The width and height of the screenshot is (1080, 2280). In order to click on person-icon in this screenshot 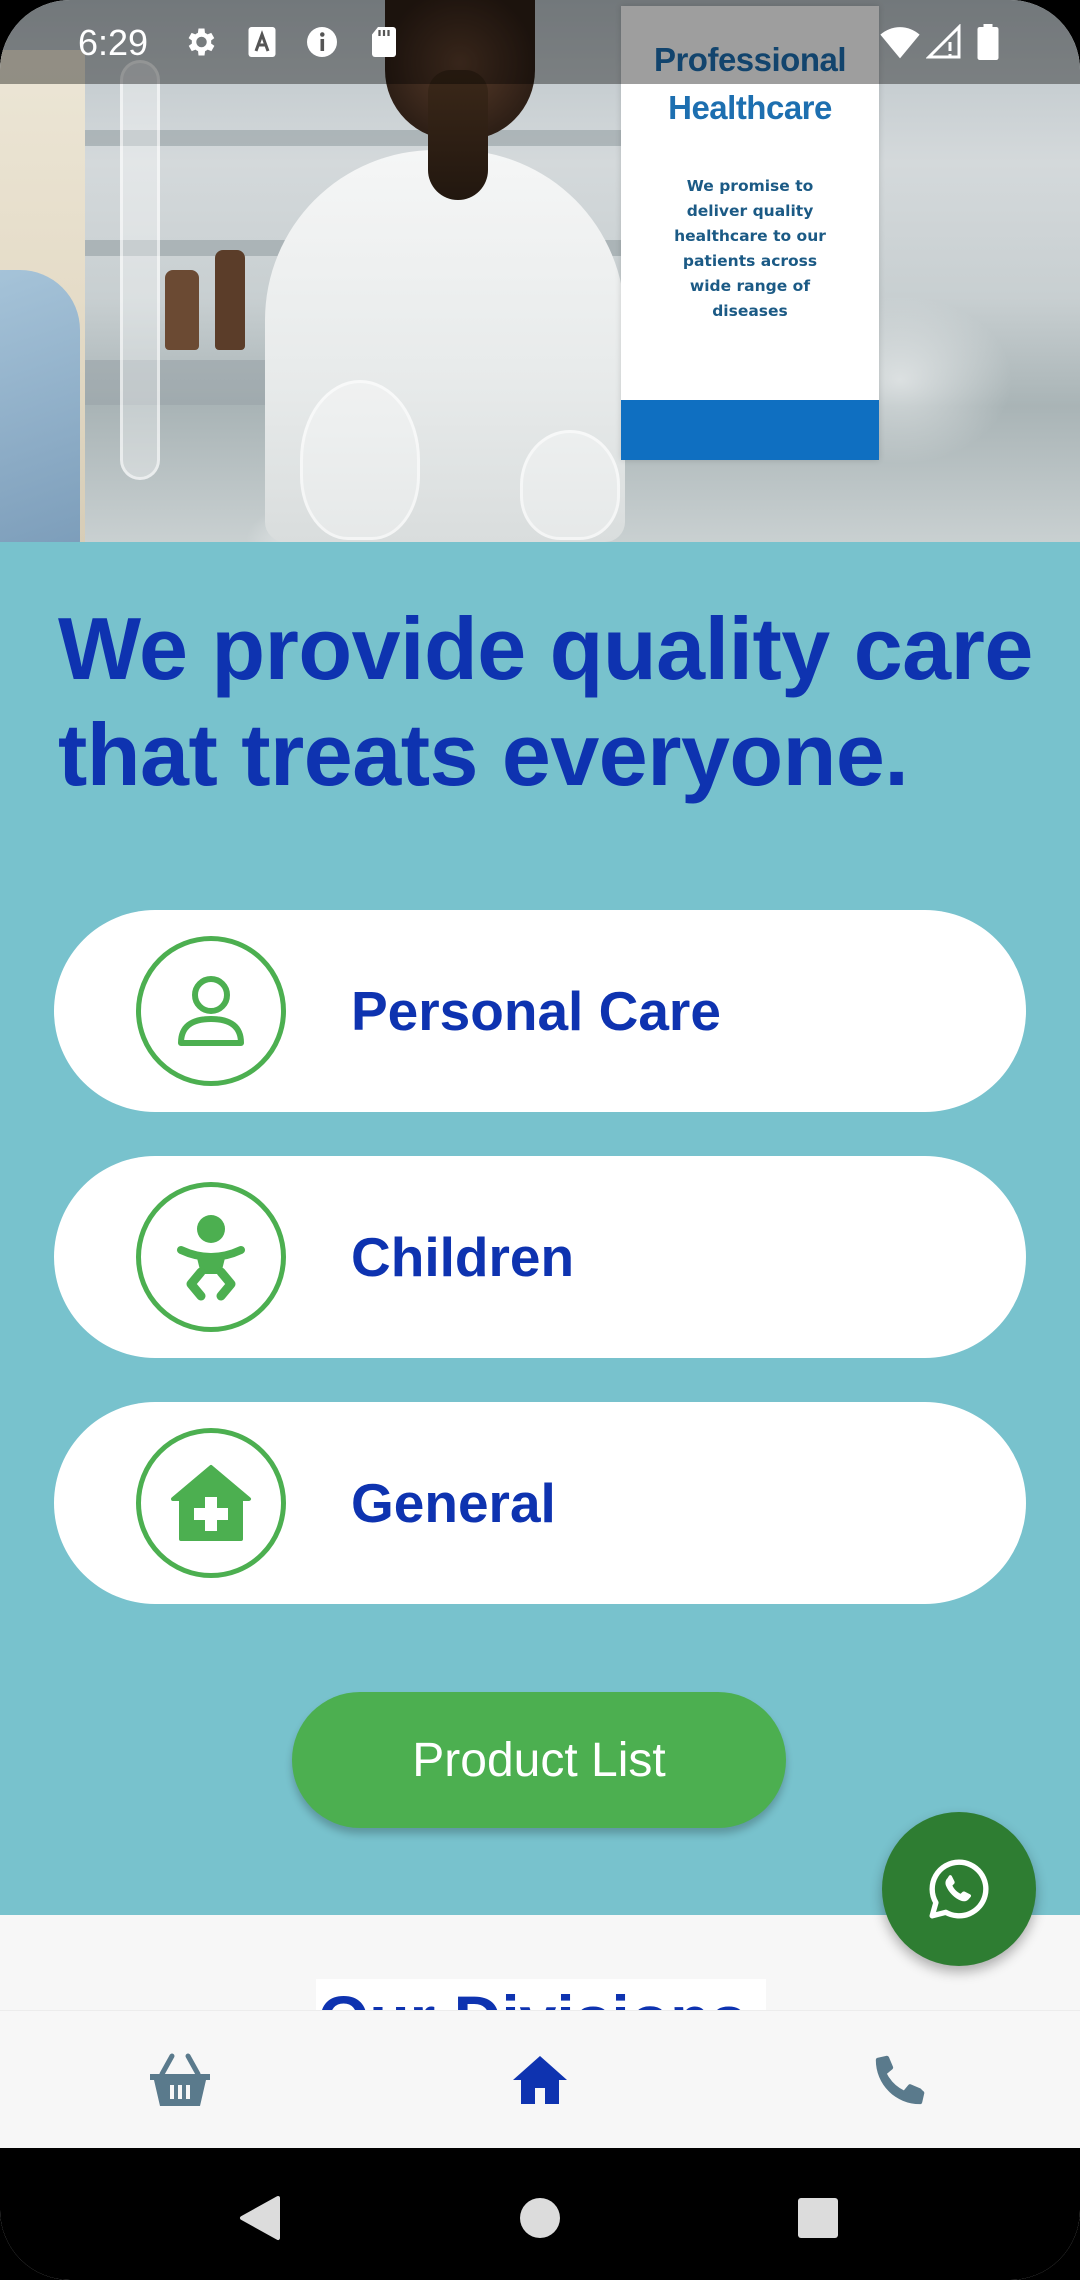, I will do `click(211, 1011)`.